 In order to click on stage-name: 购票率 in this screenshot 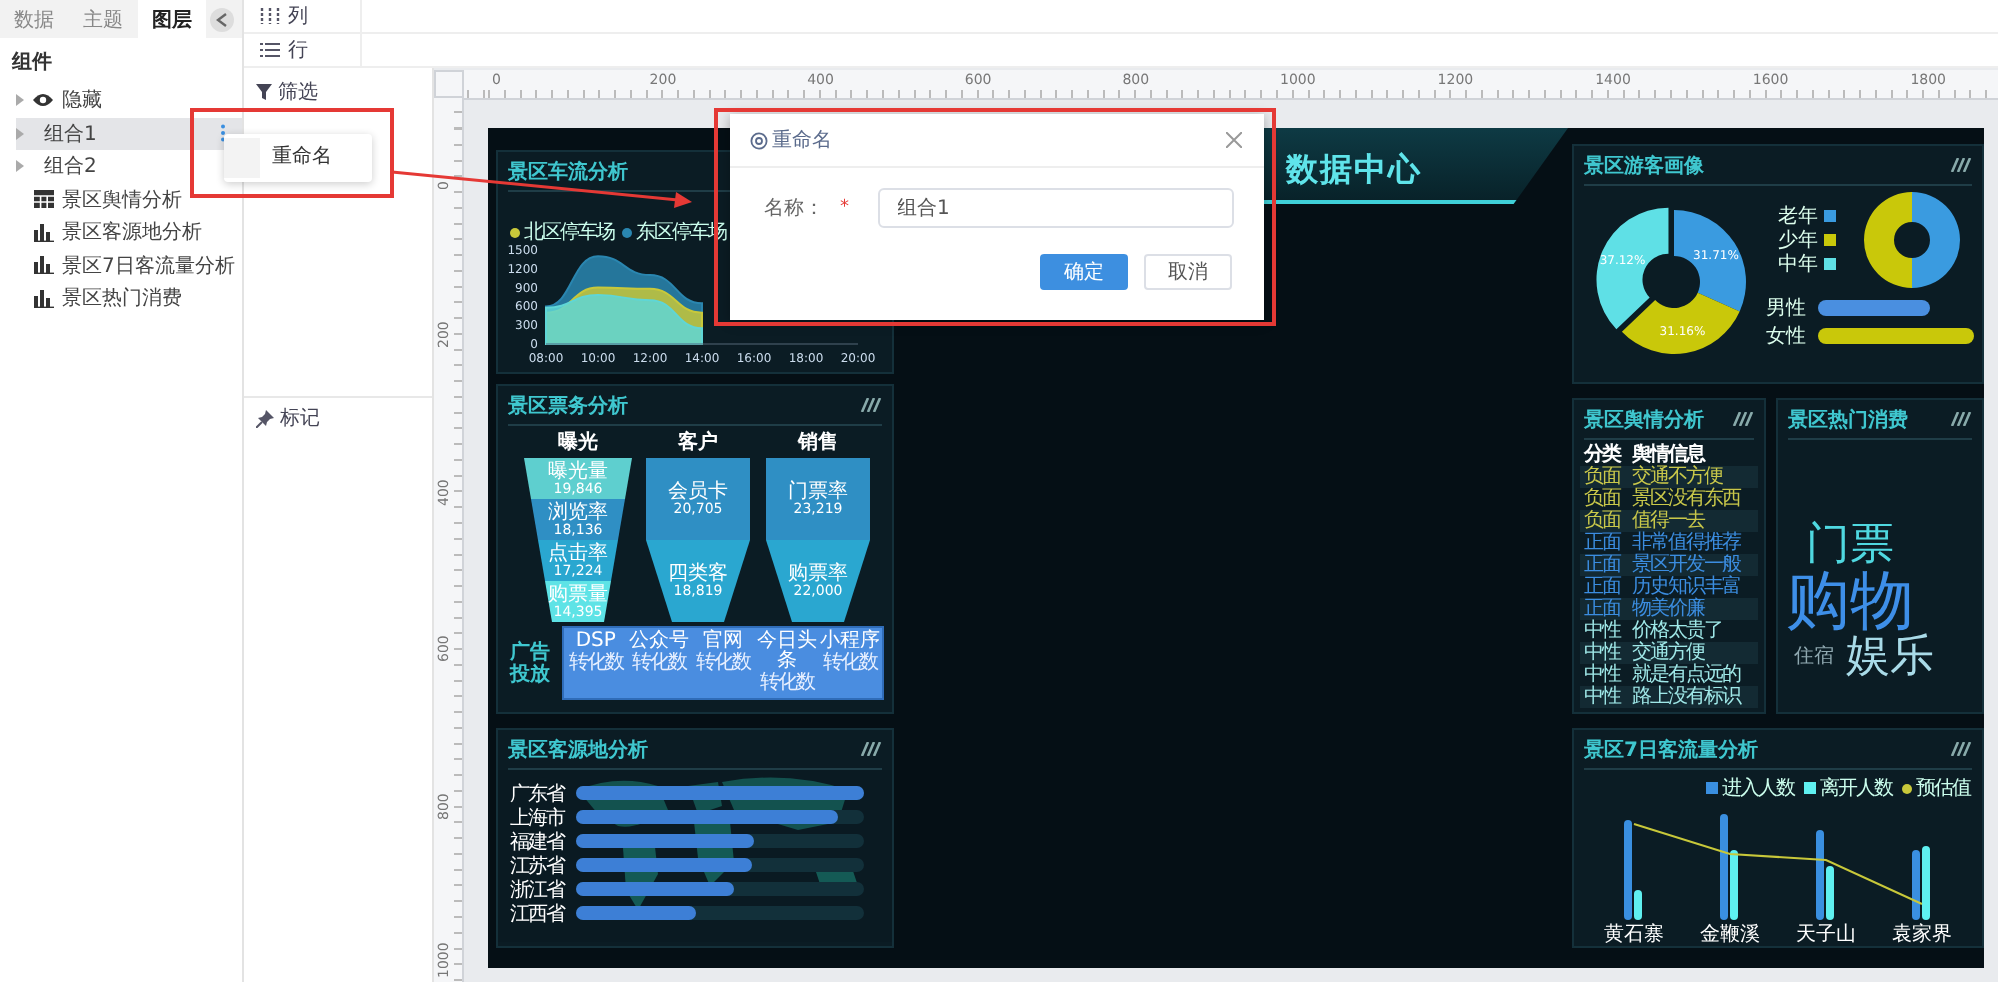, I will do `click(818, 574)`.